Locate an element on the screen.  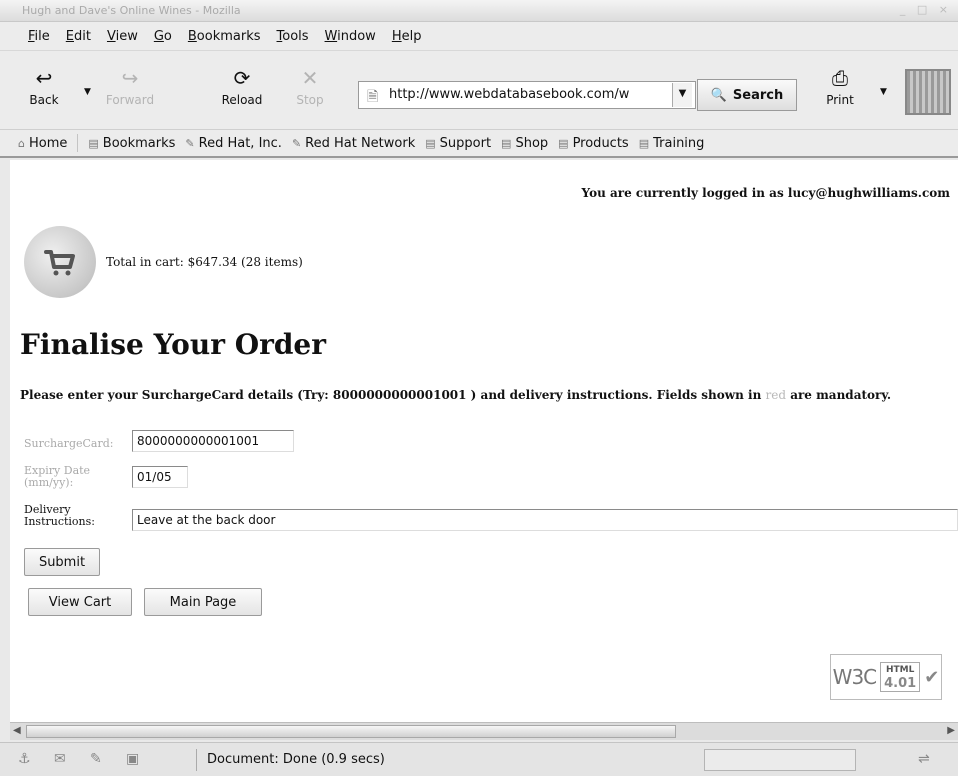
expiry-date-field: 01/05 is located at coordinates (160, 477).